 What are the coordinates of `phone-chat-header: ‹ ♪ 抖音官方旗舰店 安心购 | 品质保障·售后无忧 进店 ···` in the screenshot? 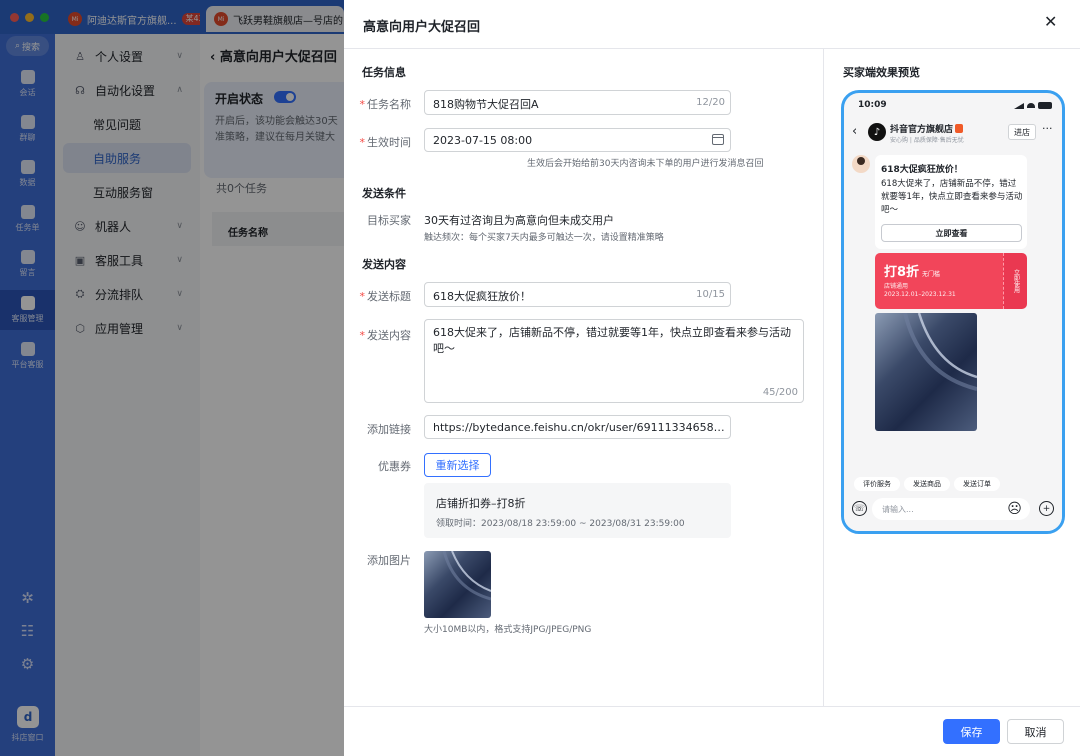 It's located at (953, 135).